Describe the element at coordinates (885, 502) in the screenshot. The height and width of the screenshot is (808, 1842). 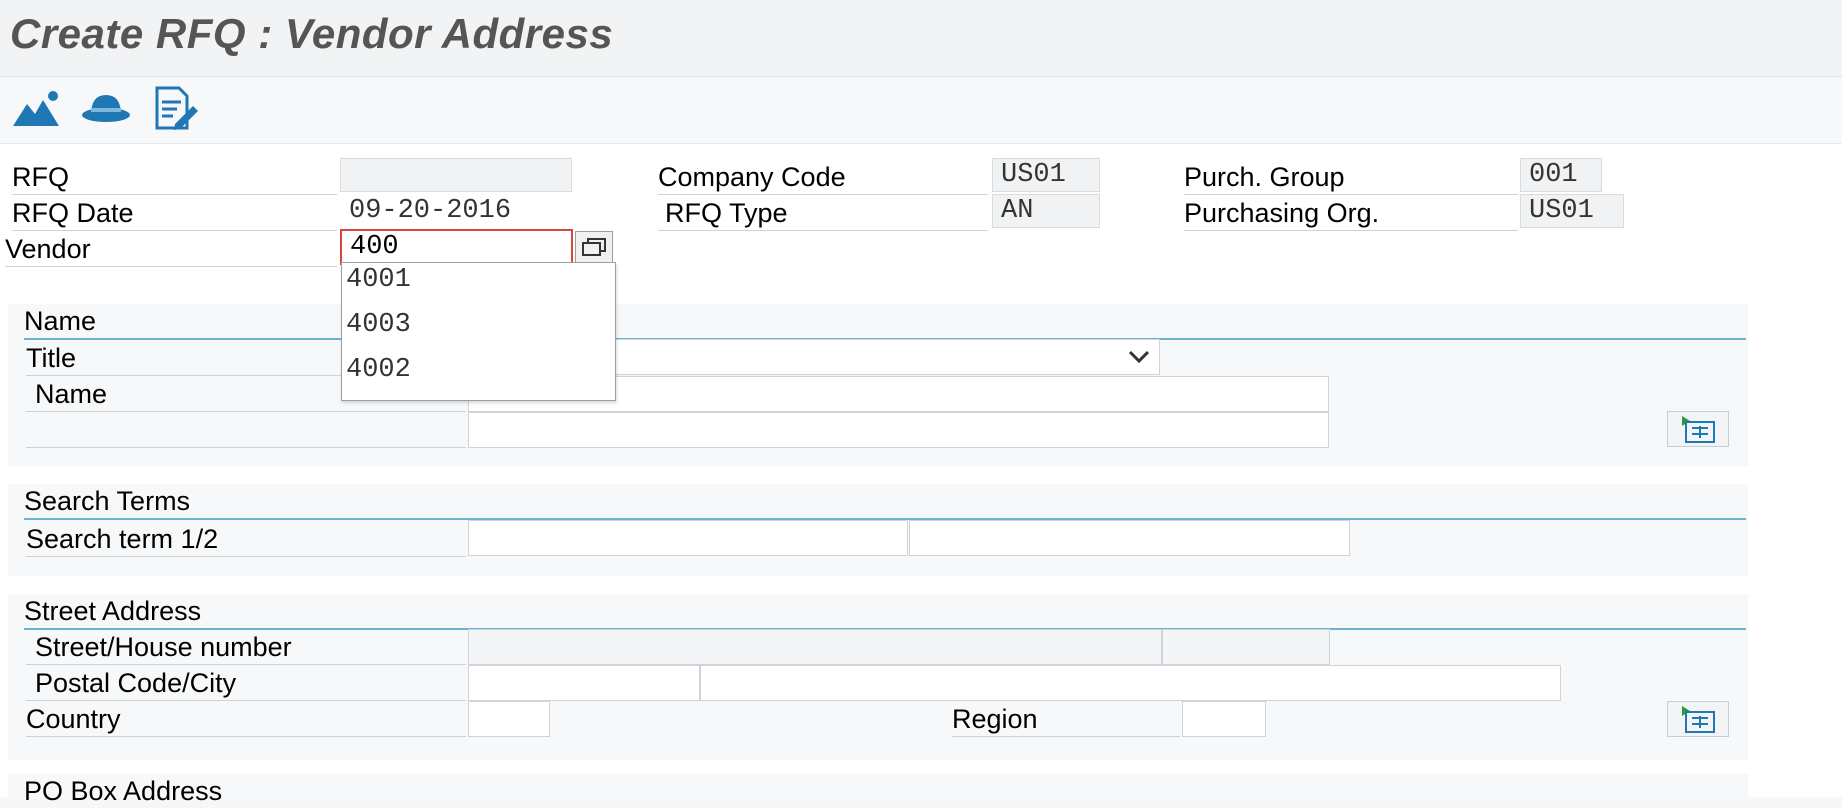
I see `search-terms-heading: Search Terms` at that location.